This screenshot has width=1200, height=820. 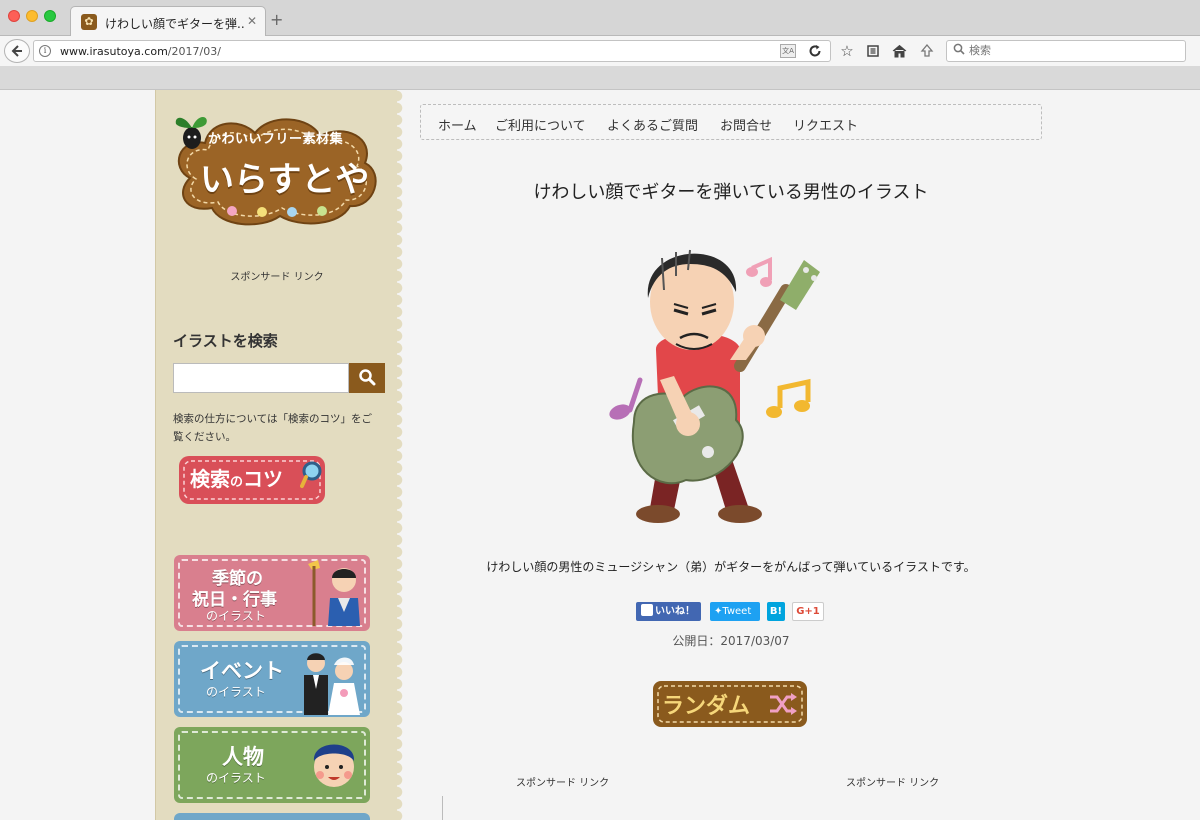 I want to click on reader-view-icon: 文A, so click(x=788, y=51).